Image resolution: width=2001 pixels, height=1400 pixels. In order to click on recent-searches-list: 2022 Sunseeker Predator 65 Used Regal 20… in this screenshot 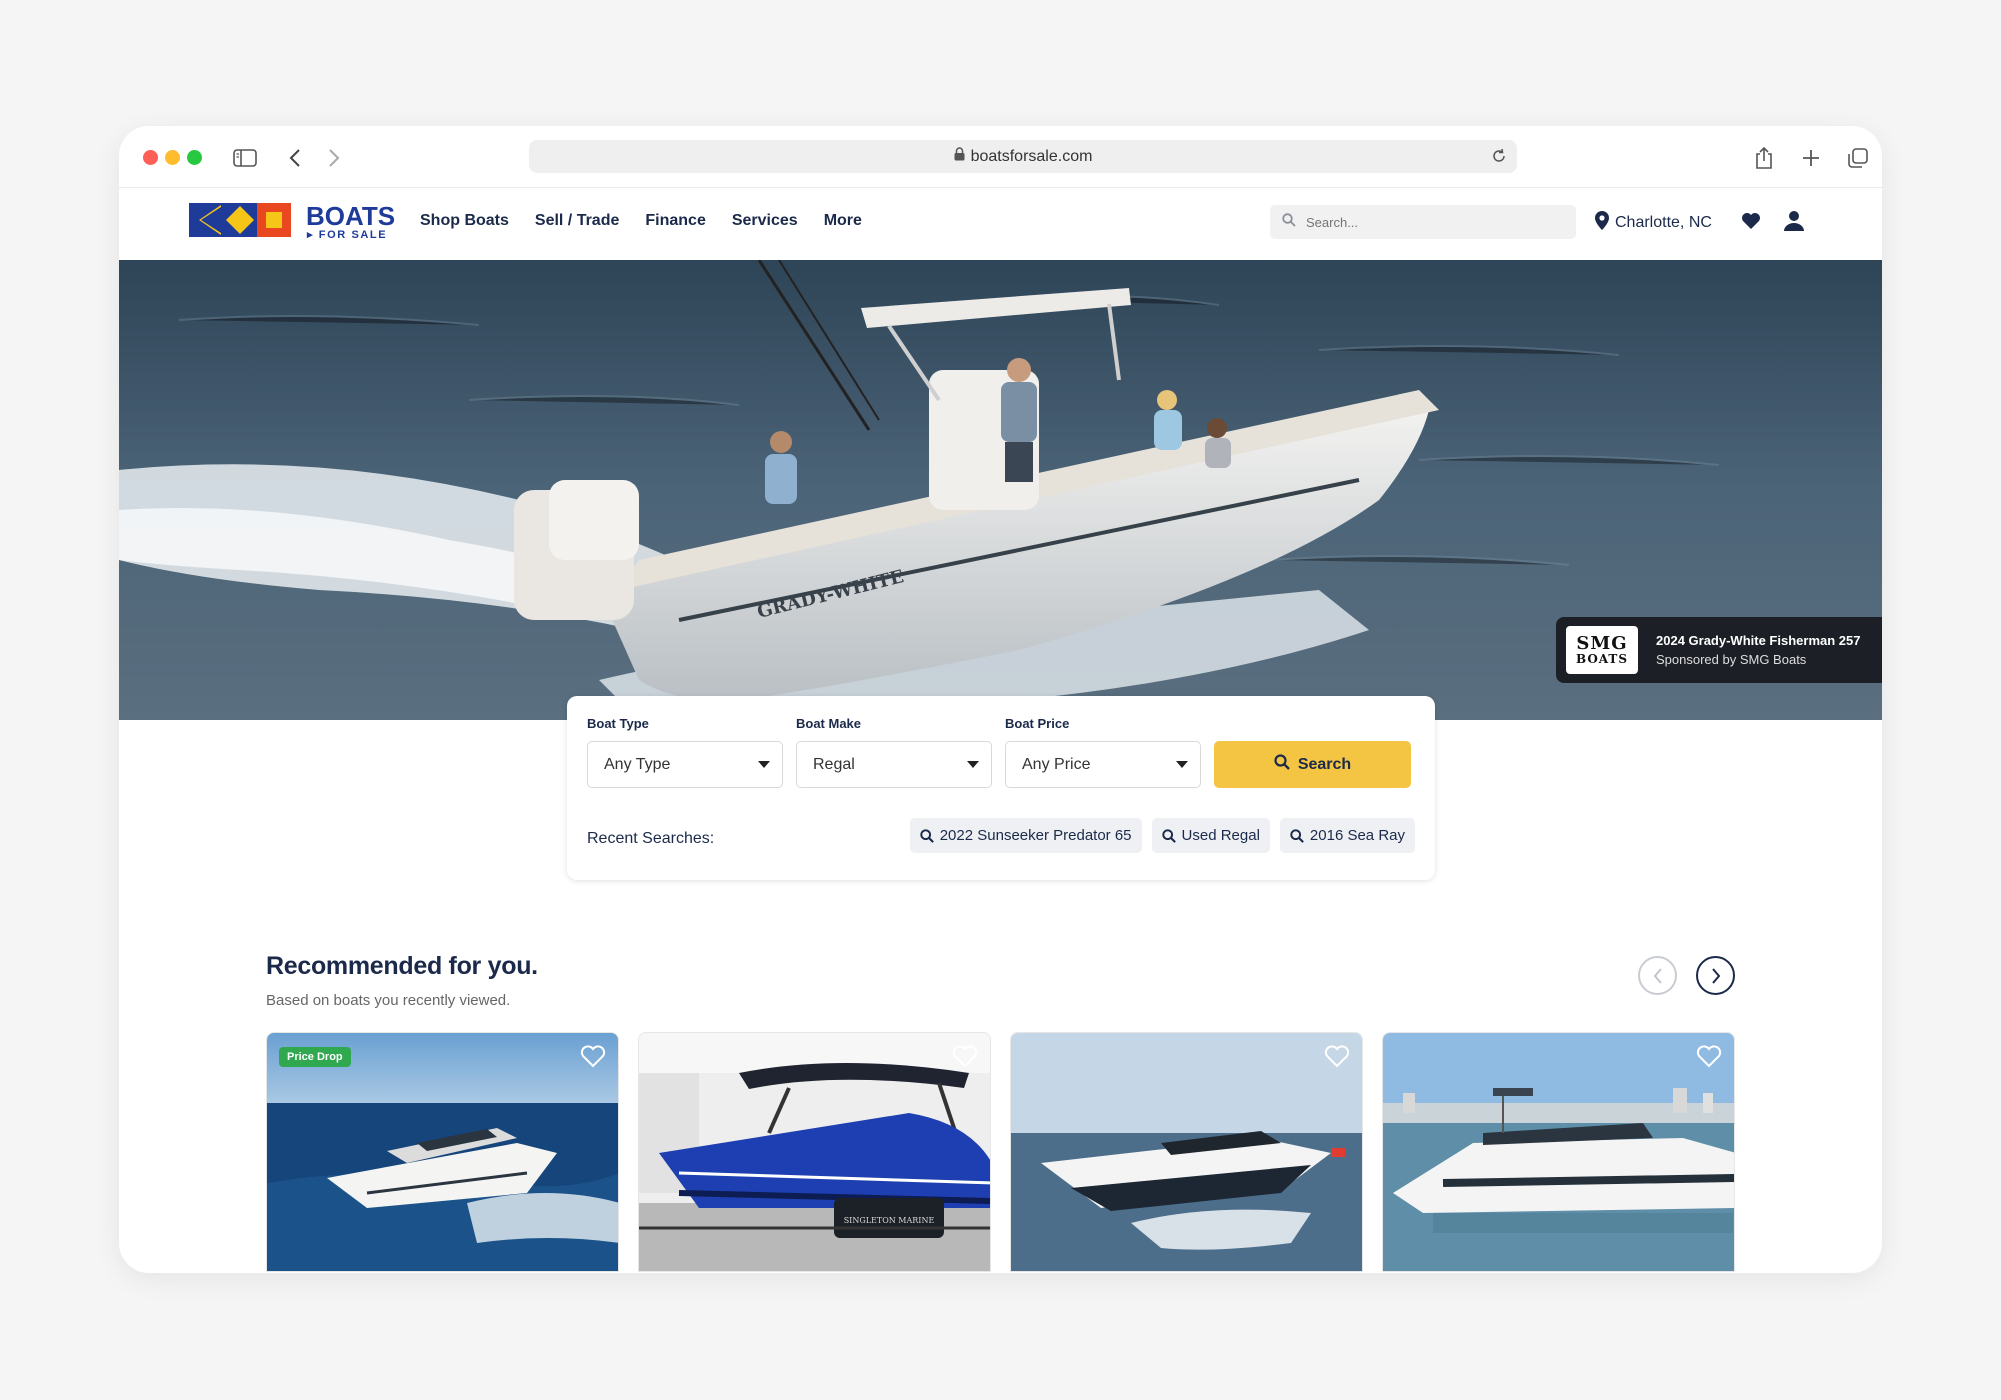, I will do `click(1157, 835)`.